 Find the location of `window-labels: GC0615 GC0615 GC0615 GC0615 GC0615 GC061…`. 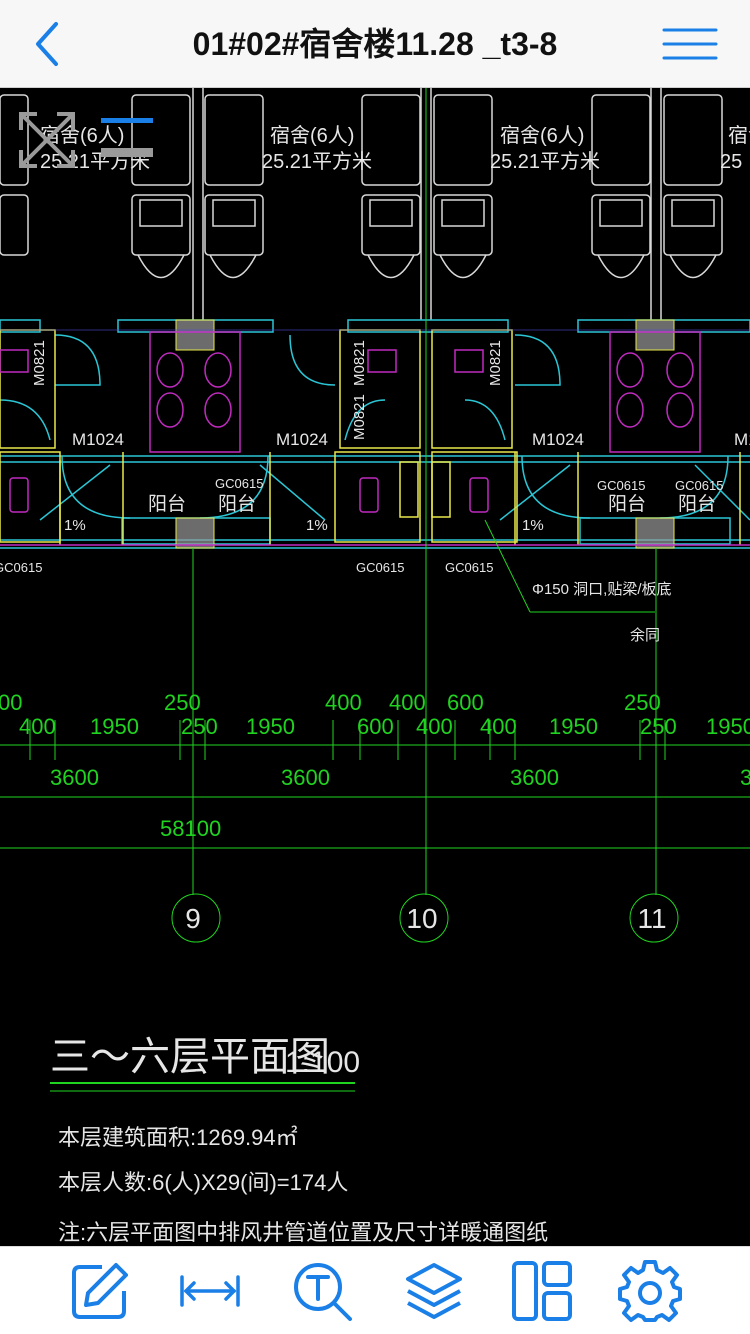

window-labels: GC0615 GC0615 GC0615 GC0615 GC0615 GC061… is located at coordinates (361, 525).